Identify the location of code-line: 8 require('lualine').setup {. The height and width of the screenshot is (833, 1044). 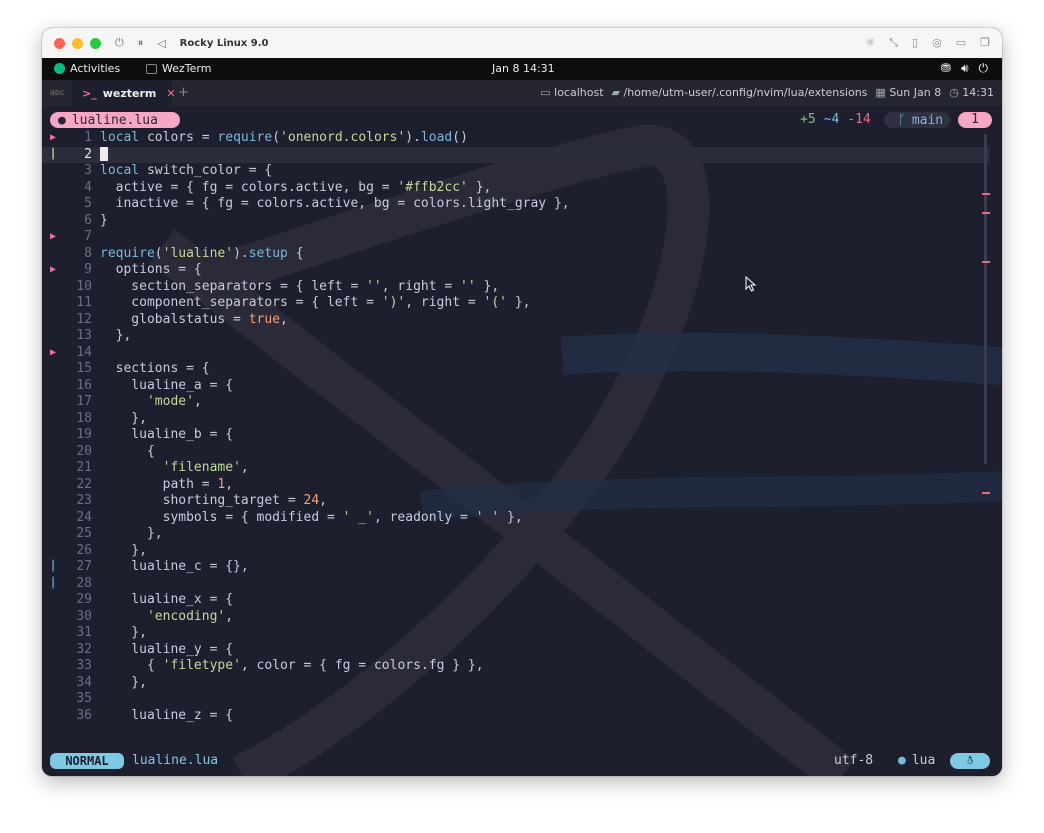
(516, 254).